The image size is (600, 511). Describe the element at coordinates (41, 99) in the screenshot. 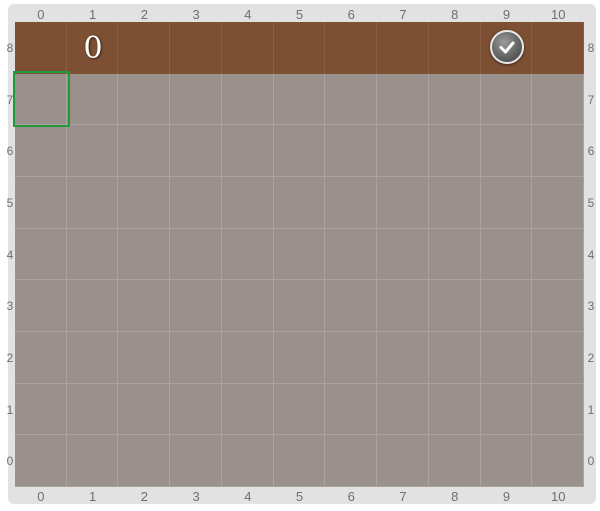

I see `selection-cursor` at that location.